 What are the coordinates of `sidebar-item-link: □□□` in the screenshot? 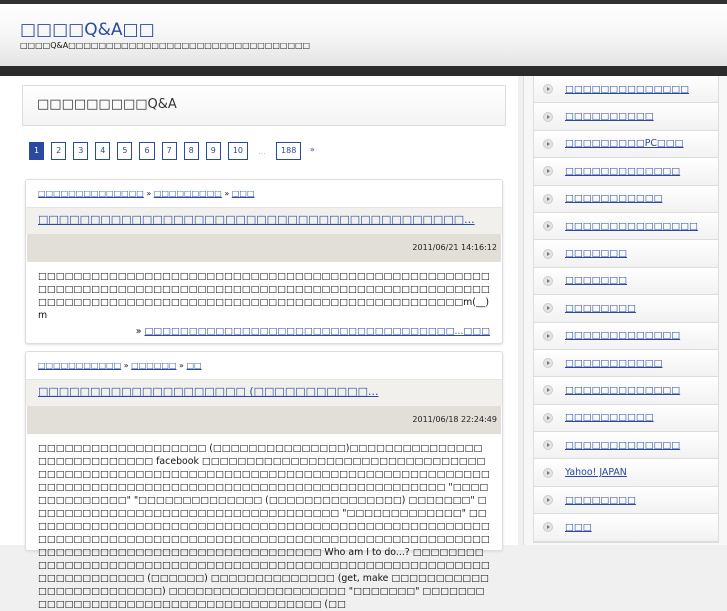 It's located at (578, 527).